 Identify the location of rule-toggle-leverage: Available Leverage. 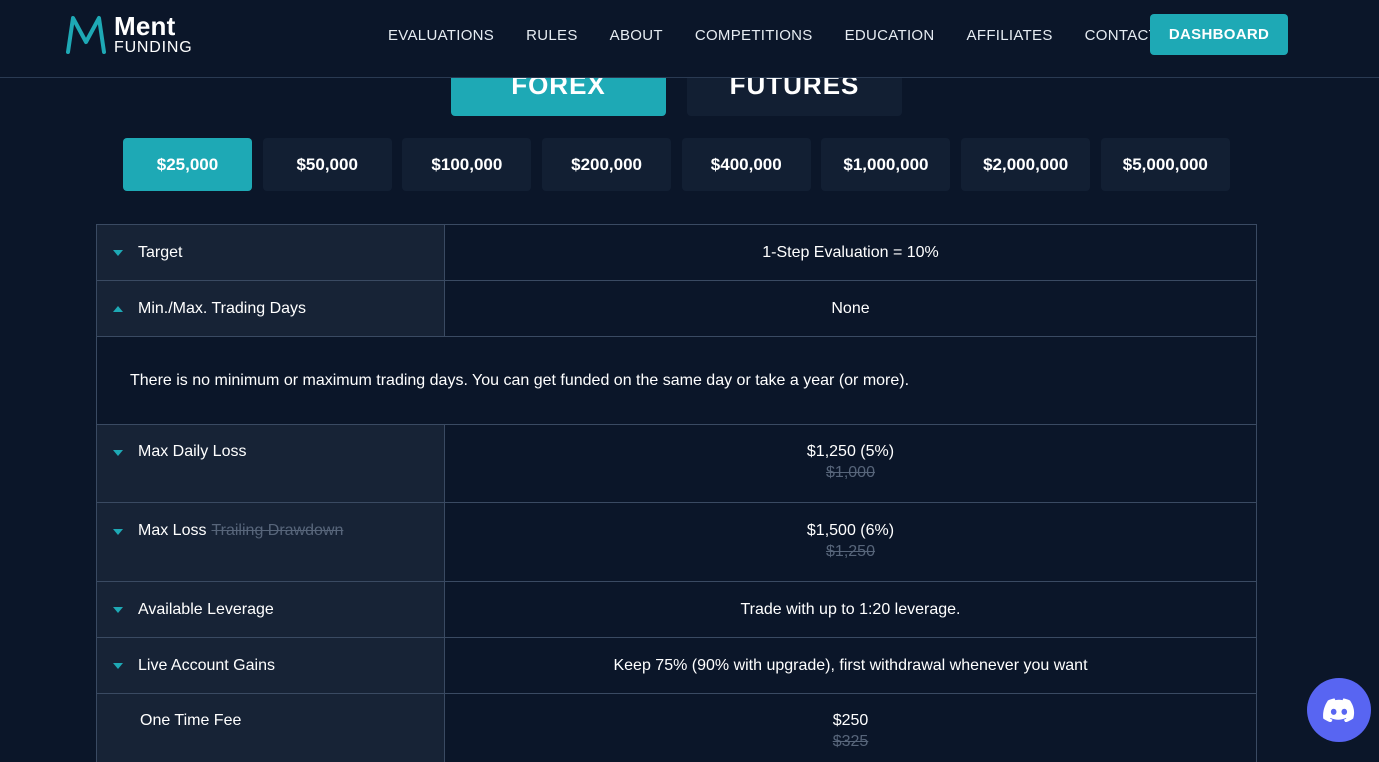
(271, 609).